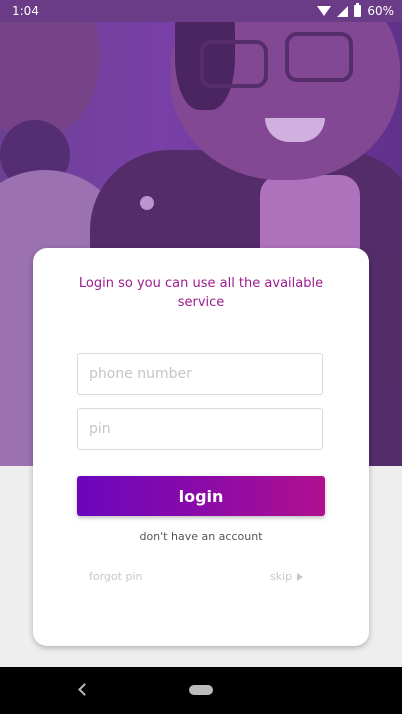  Describe the element at coordinates (201, 11) in the screenshot. I see `status-bar: 1:04 60%` at that location.